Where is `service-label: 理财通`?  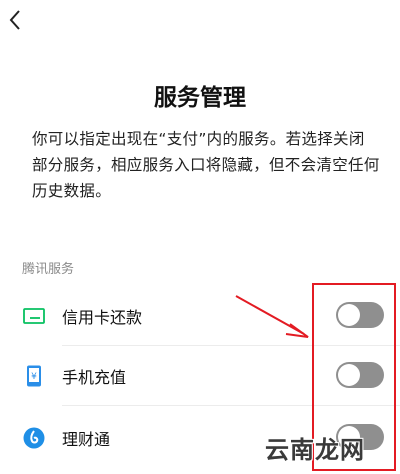 service-label: 理财通 is located at coordinates (86, 439).